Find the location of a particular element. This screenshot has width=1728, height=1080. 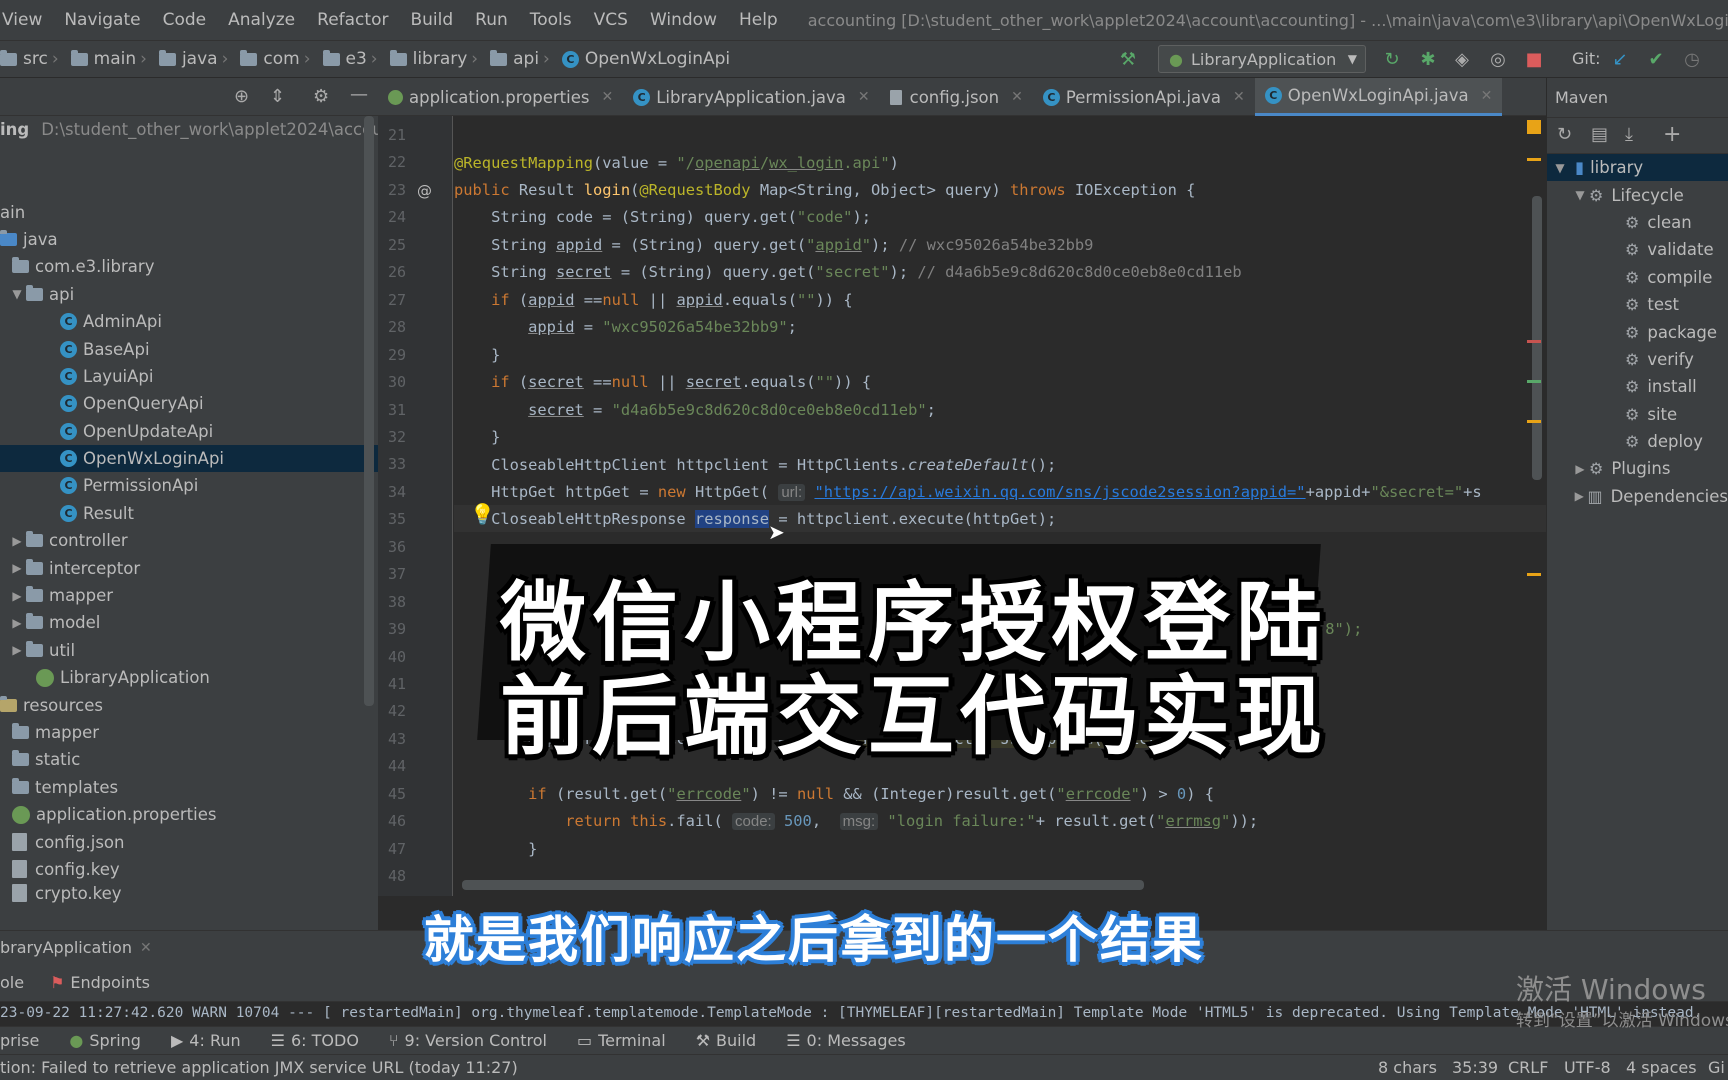

tree-item: java is located at coordinates (189, 239).